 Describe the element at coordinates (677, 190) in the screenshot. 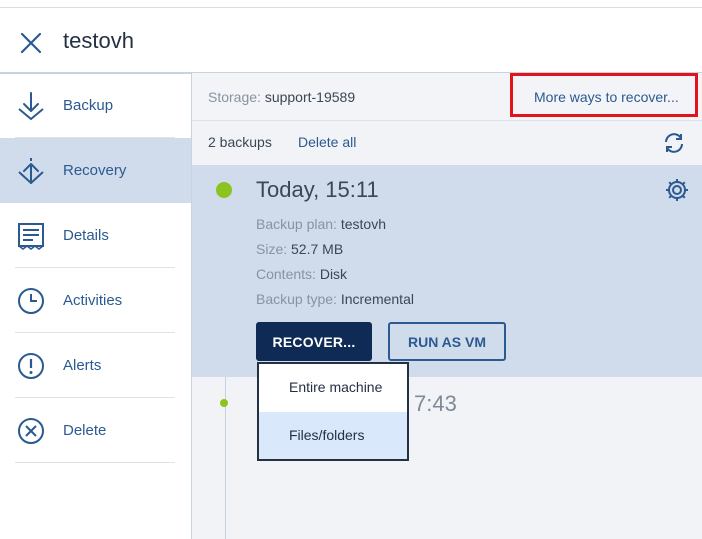

I see `gear-icon` at that location.